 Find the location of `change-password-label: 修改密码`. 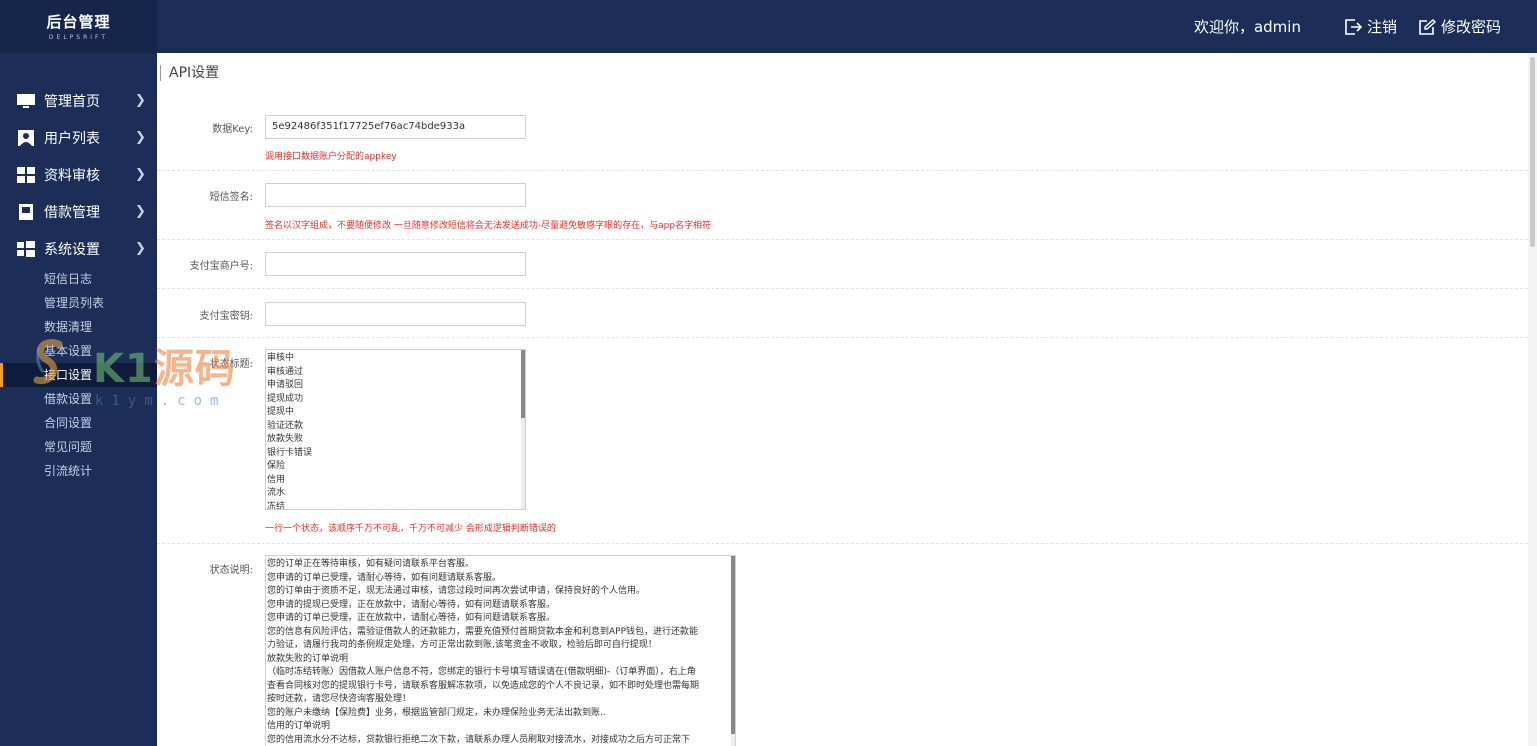

change-password-label: 修改密码 is located at coordinates (1470, 27).